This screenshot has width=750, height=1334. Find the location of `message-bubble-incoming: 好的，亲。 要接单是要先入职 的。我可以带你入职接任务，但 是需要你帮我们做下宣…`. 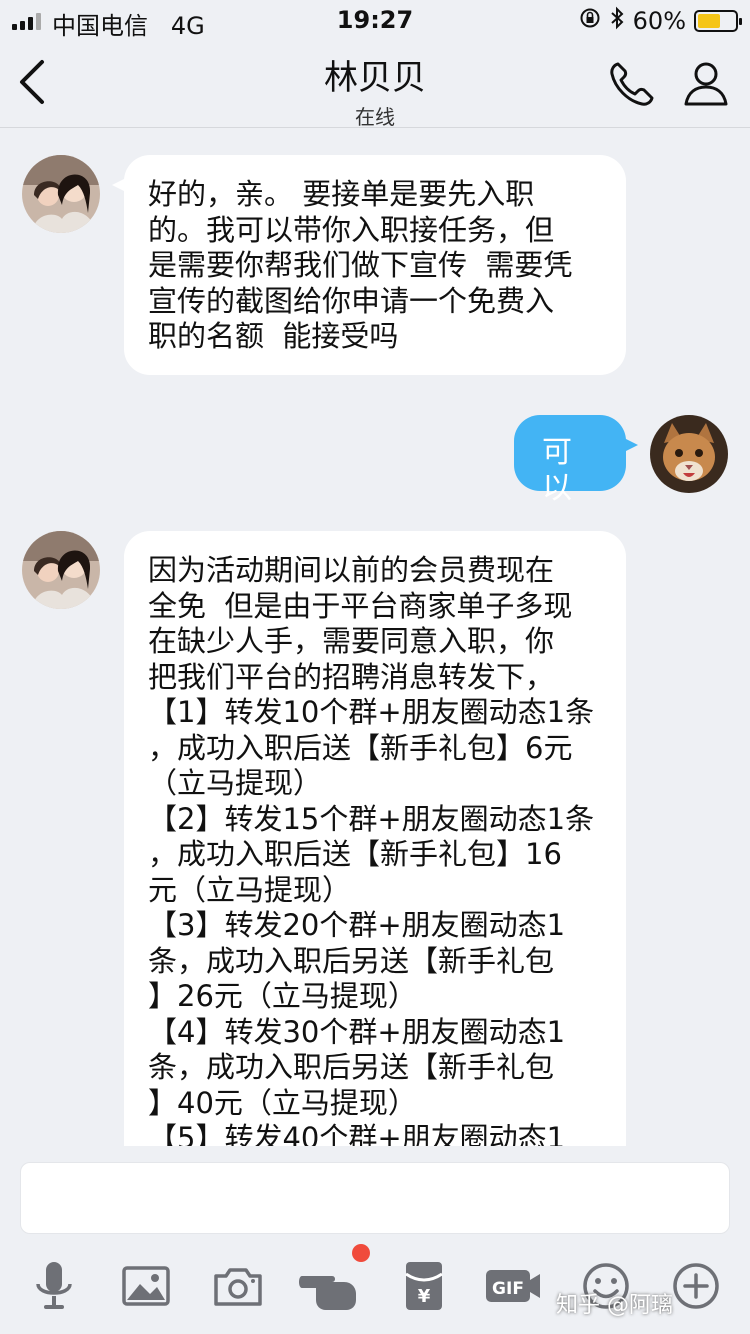

message-bubble-incoming: 好的，亲。 要接单是要先入职 的。我可以带你入职接任务，但 是需要你帮我们做下宣… is located at coordinates (369, 265).